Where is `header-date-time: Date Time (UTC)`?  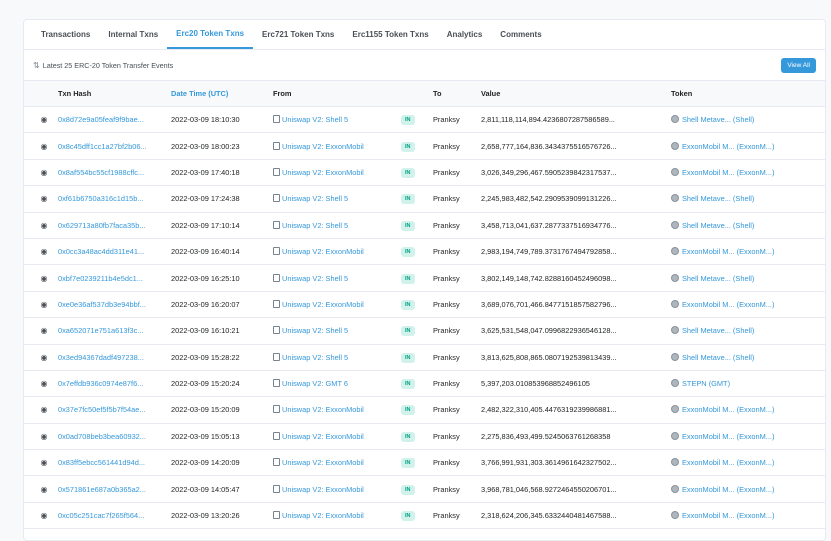
header-date-time: Date Time (UTC) is located at coordinates (222, 93).